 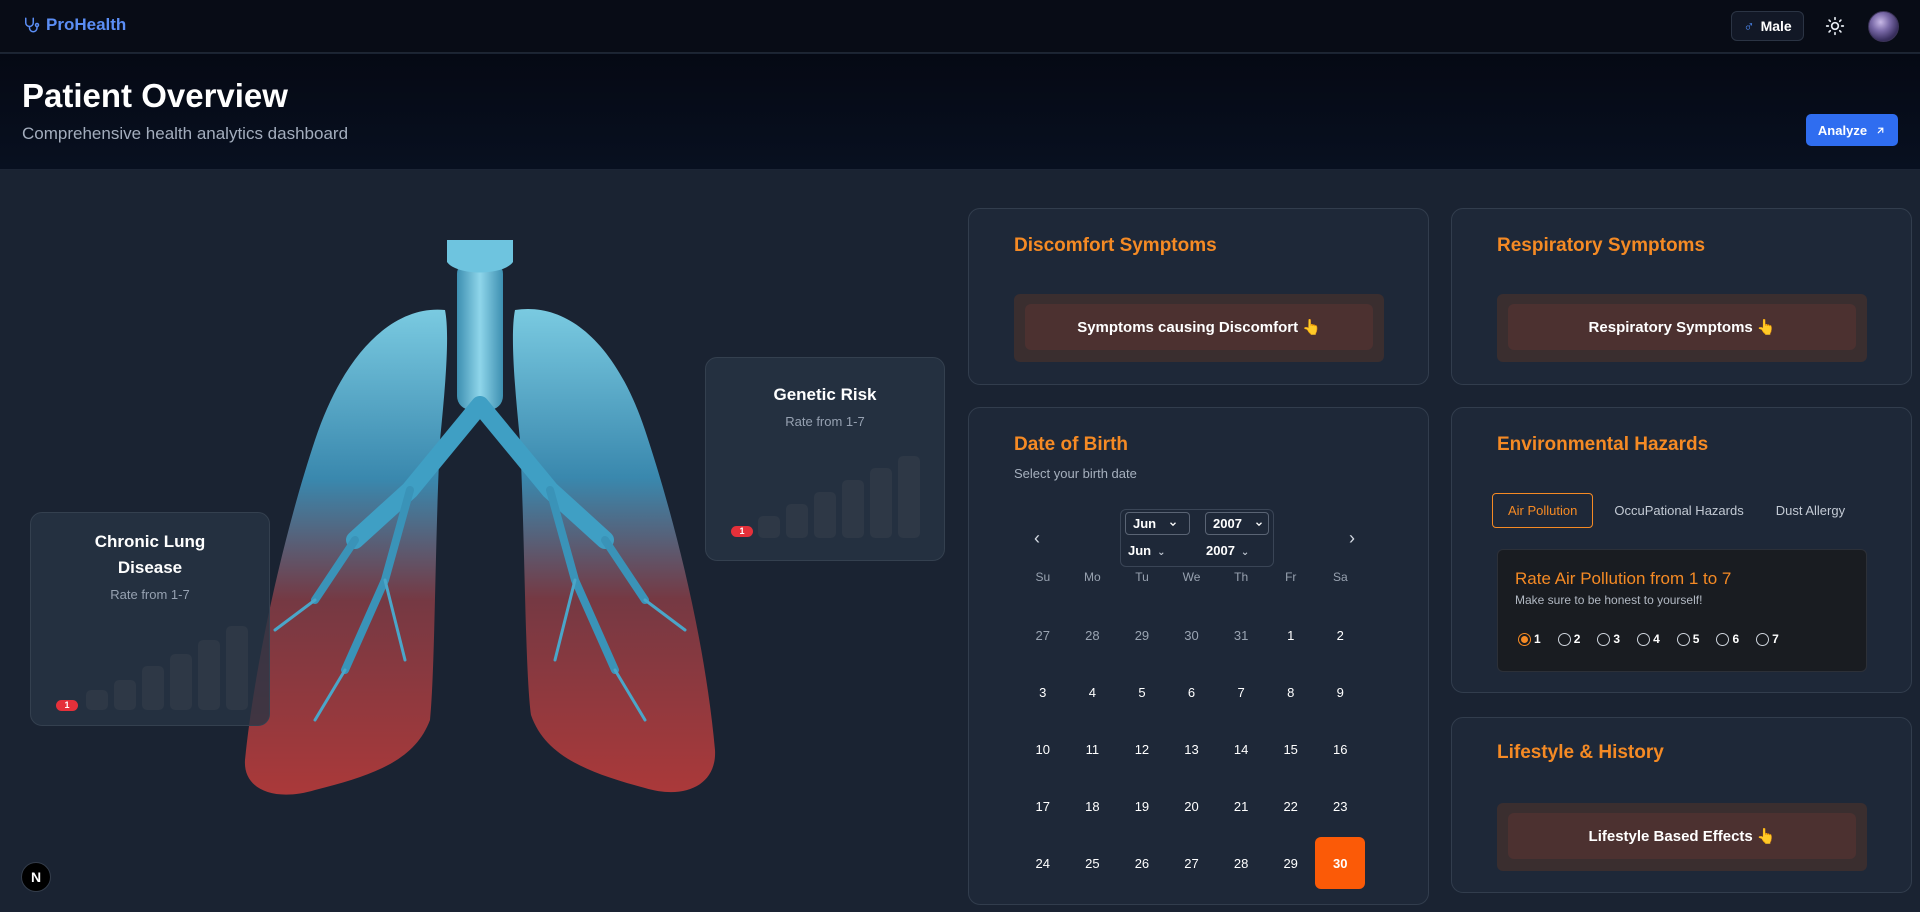 What do you see at coordinates (1037, 538) in the screenshot?
I see `previous-month-icon: ‹` at bounding box center [1037, 538].